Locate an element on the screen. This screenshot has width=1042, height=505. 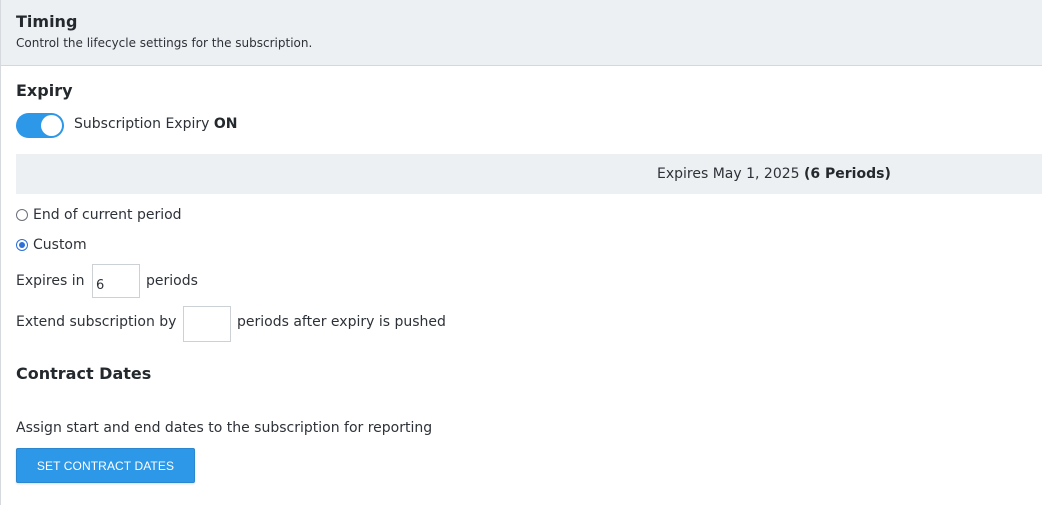
toggle-label: Subscription Expiry ON is located at coordinates (155, 124).